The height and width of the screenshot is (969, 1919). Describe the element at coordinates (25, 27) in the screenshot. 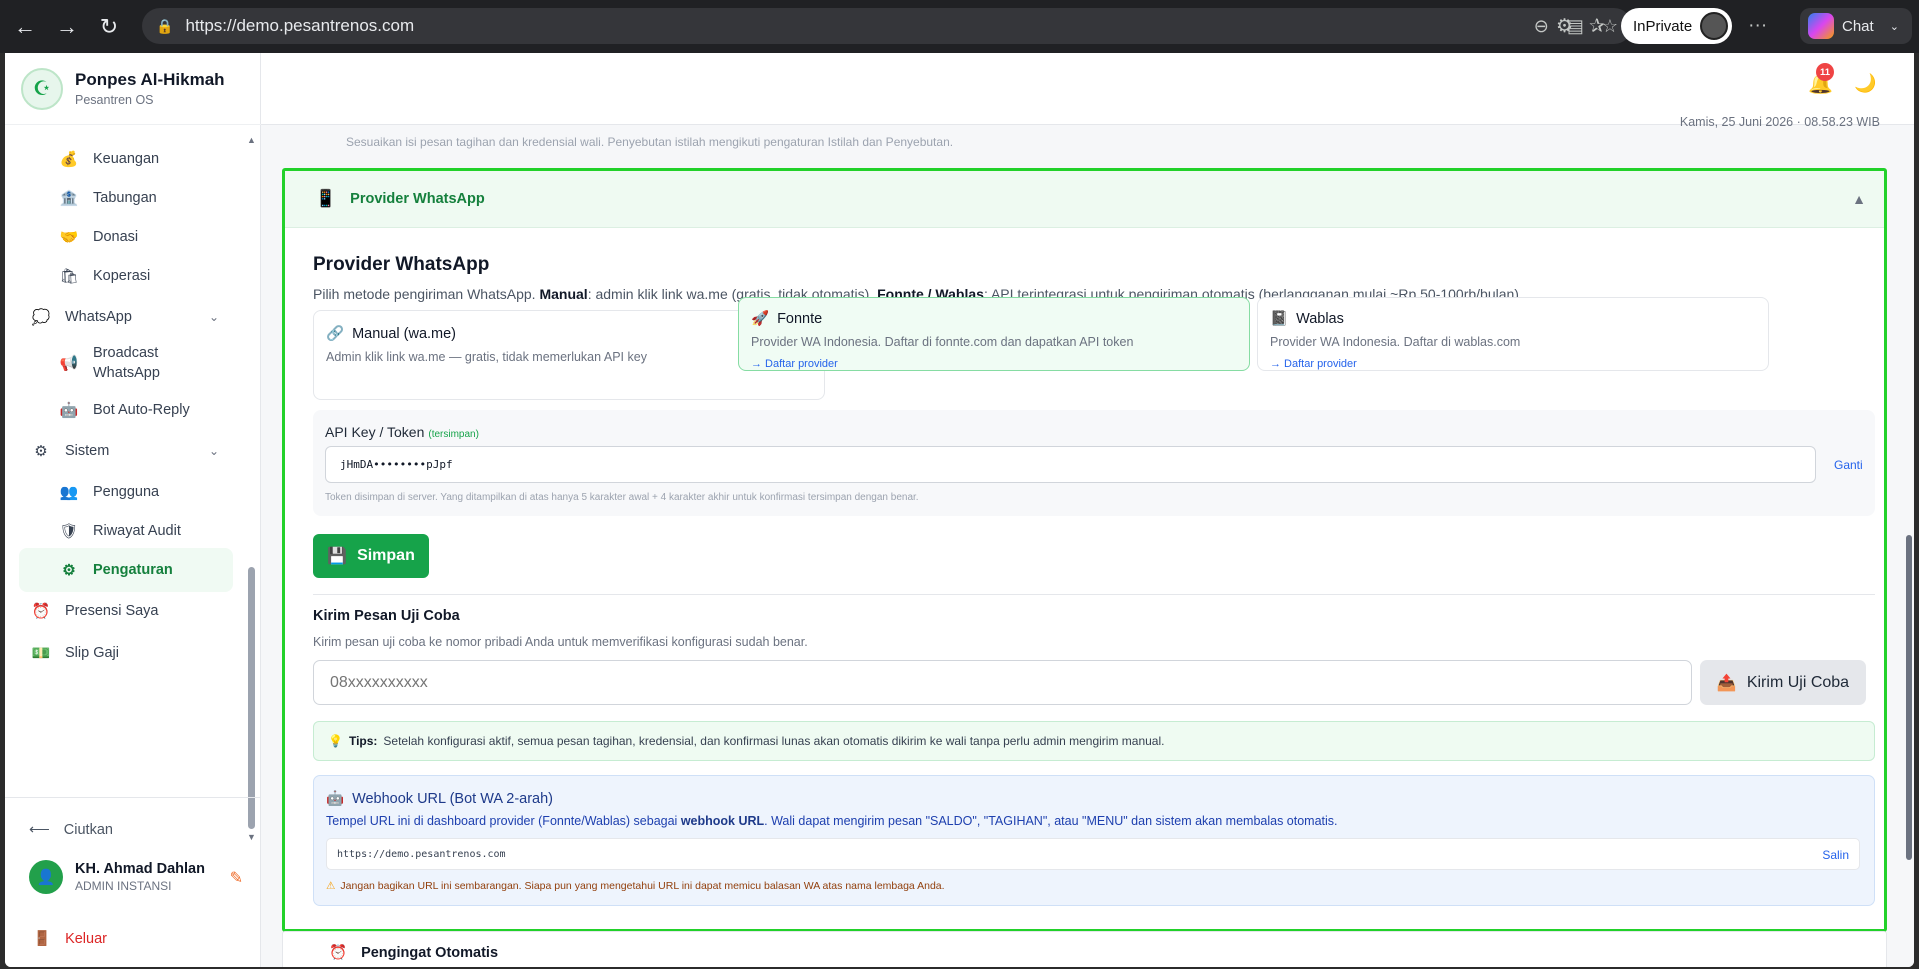

I see `back-arrow-icon: ←` at that location.